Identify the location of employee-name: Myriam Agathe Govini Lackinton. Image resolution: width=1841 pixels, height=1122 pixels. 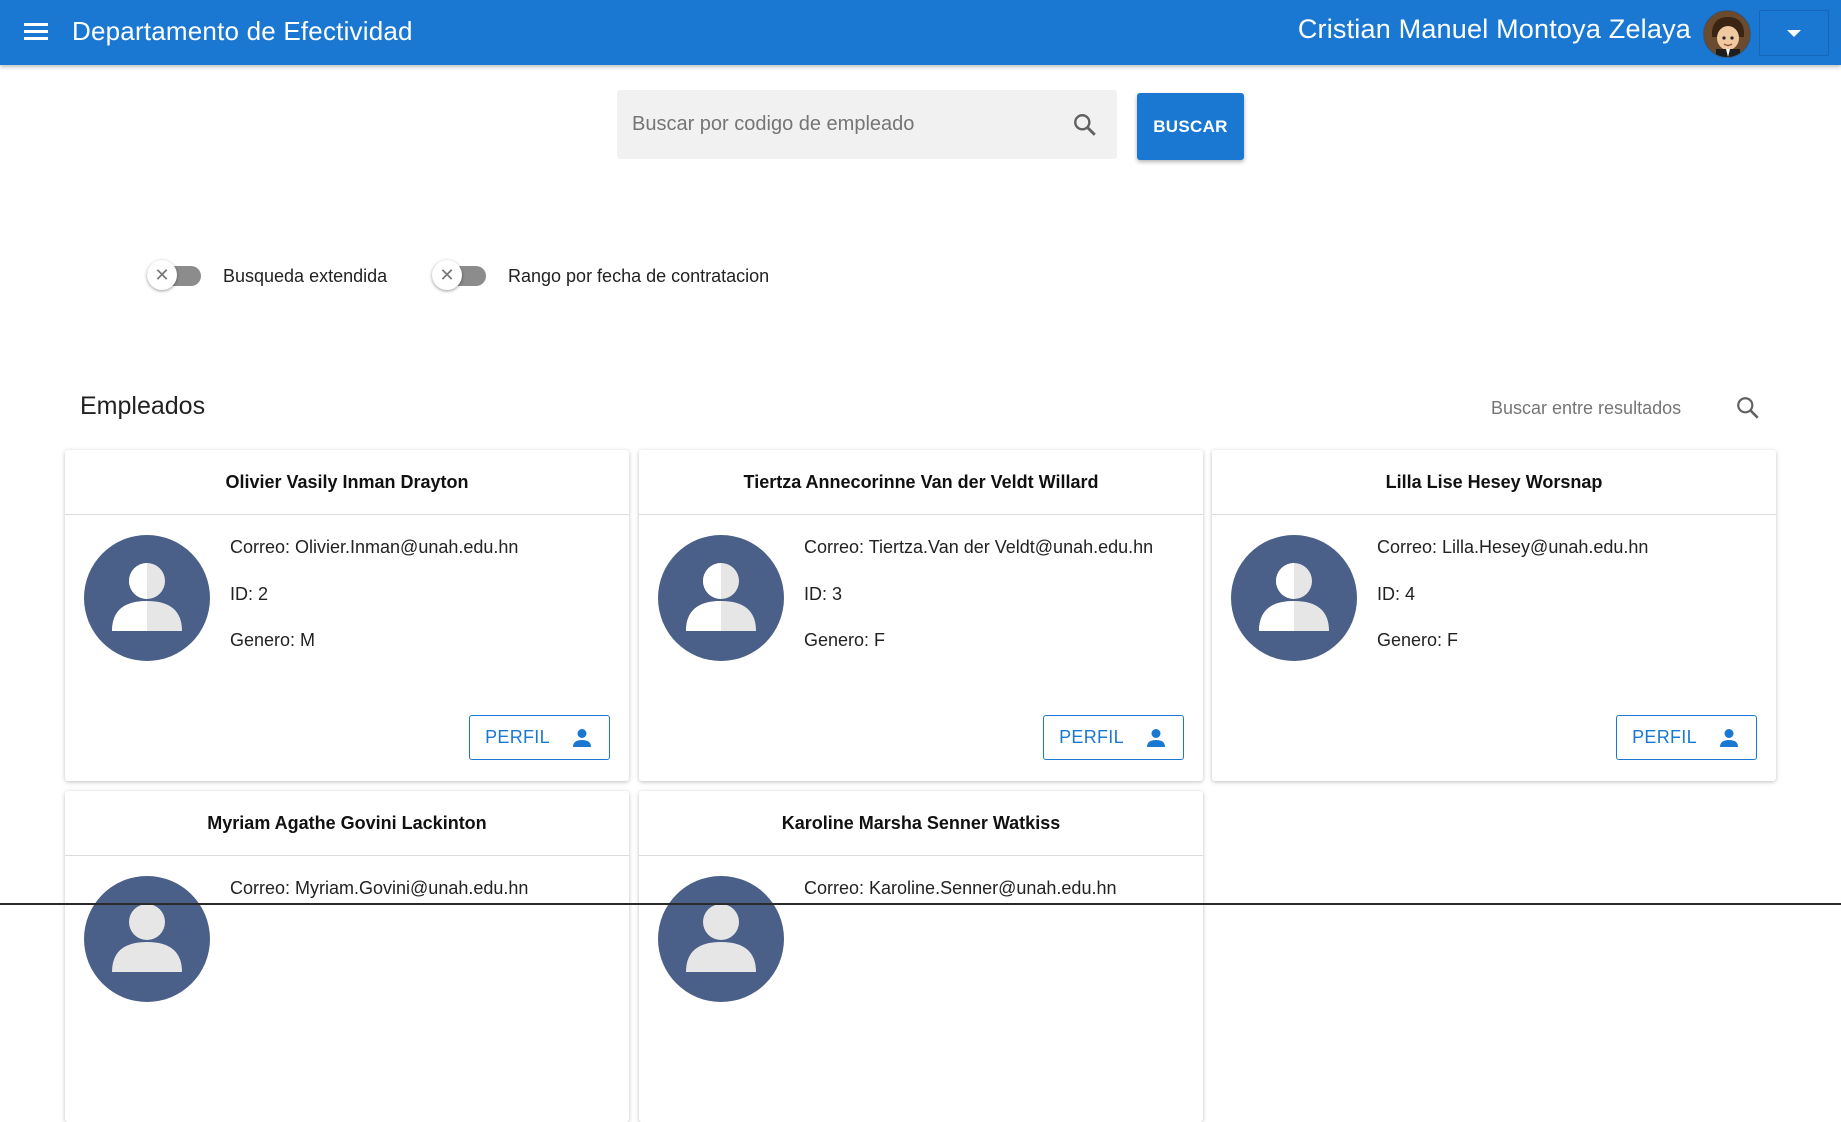
(347, 823).